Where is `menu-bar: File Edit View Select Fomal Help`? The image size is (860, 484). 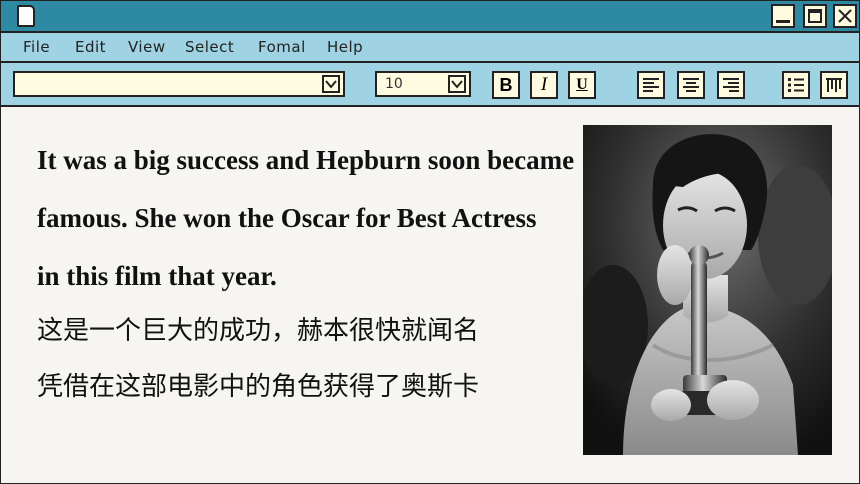
menu-bar: File Edit View Select Fomal Help is located at coordinates (430, 48).